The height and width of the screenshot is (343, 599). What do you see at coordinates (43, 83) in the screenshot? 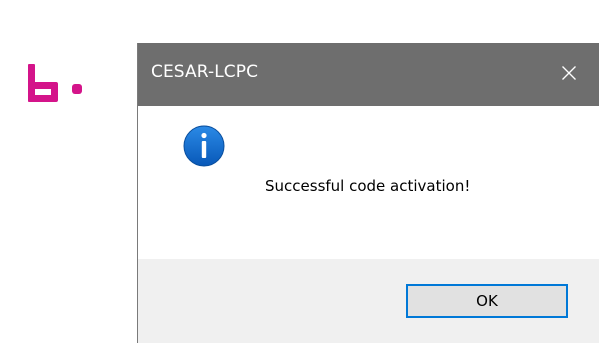
I see `step-letter-b` at bounding box center [43, 83].